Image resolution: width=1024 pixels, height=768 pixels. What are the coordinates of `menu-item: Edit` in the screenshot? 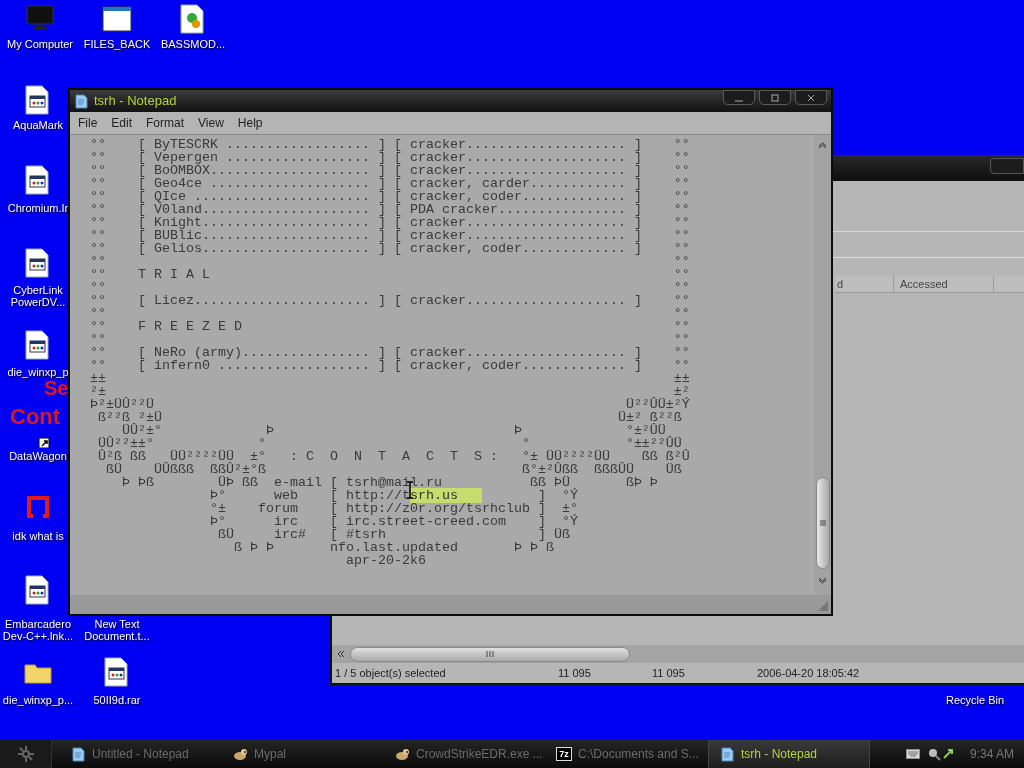 It's located at (122, 123).